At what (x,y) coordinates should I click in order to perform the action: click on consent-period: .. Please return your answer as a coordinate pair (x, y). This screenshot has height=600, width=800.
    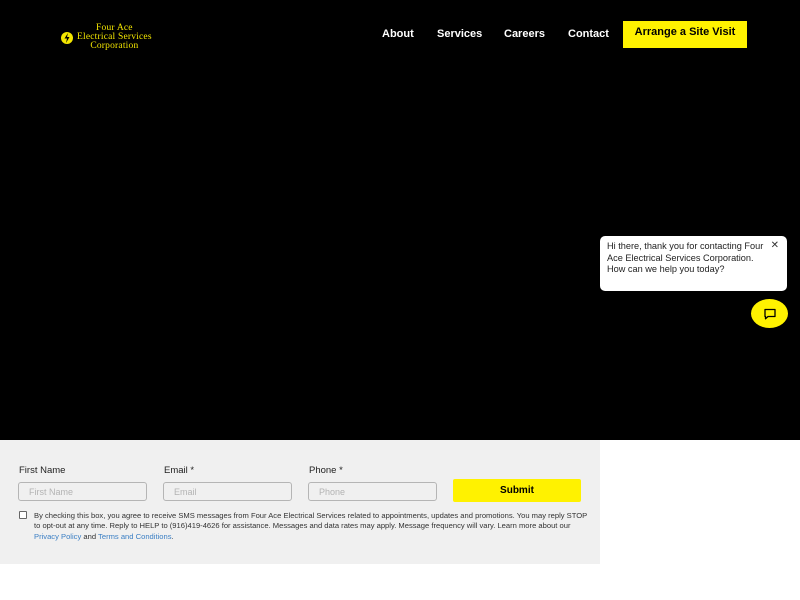
    Looking at the image, I should click on (172, 536).